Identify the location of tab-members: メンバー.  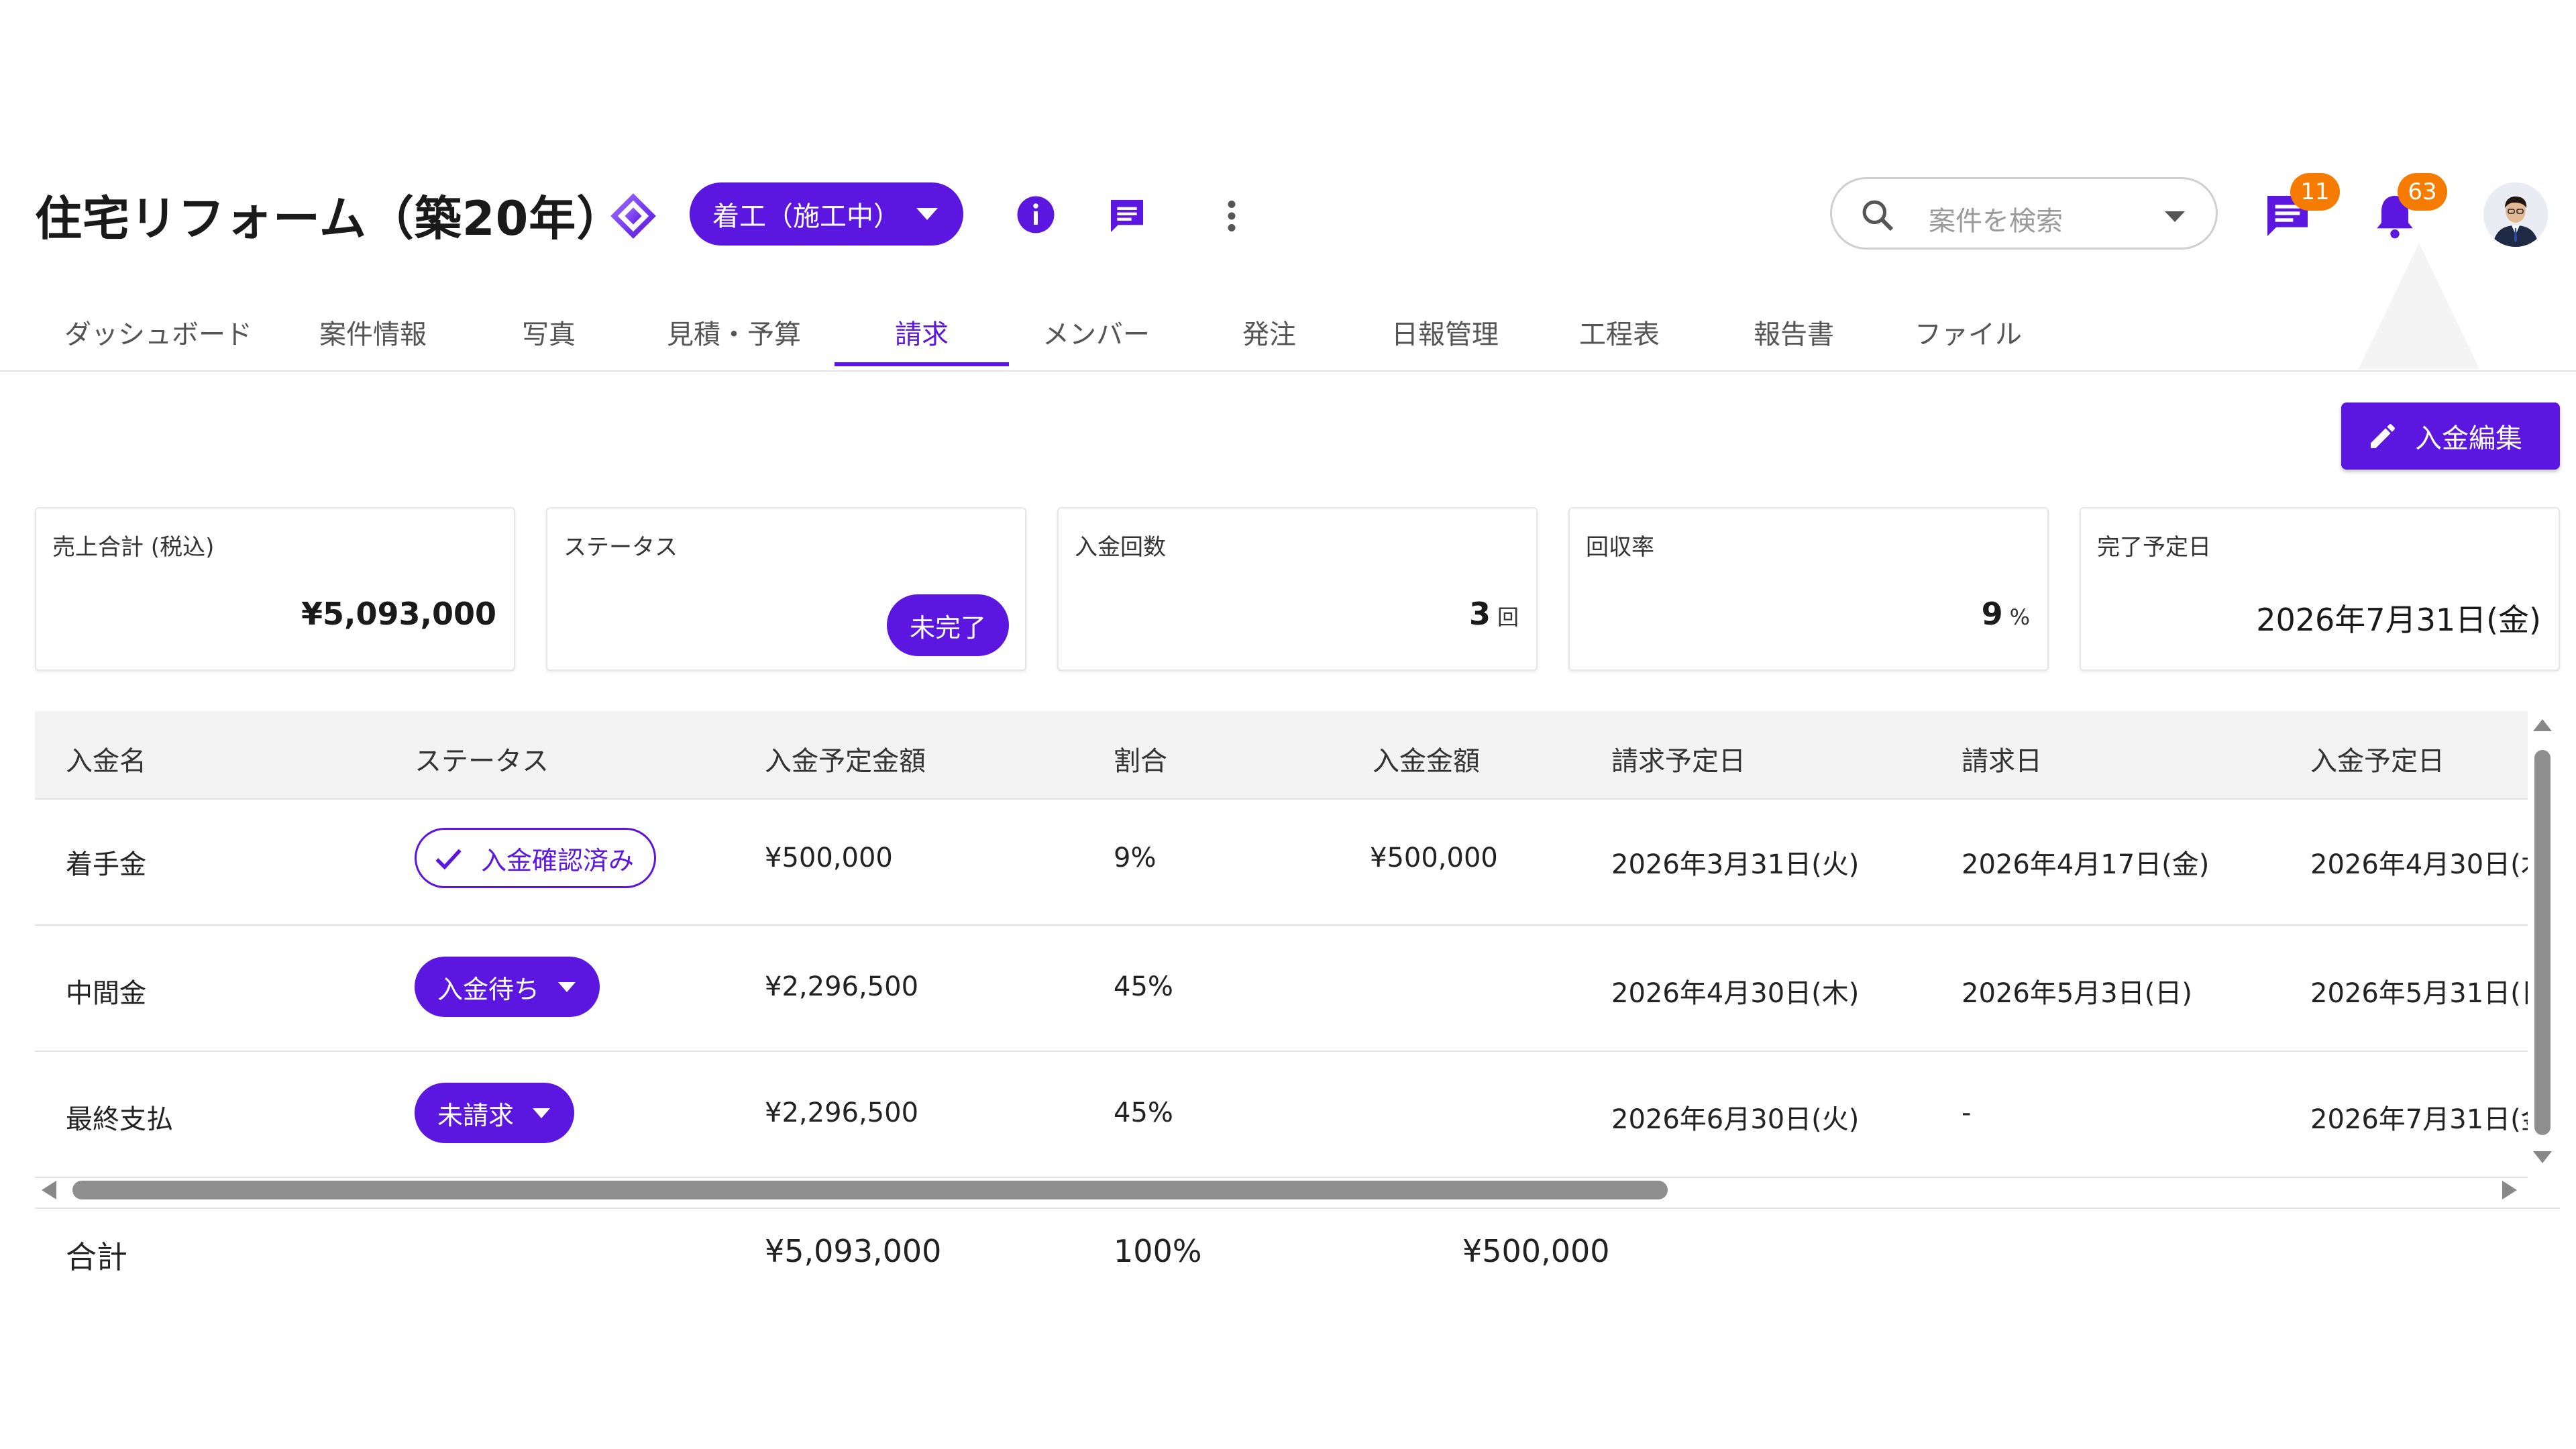
(1096, 332).